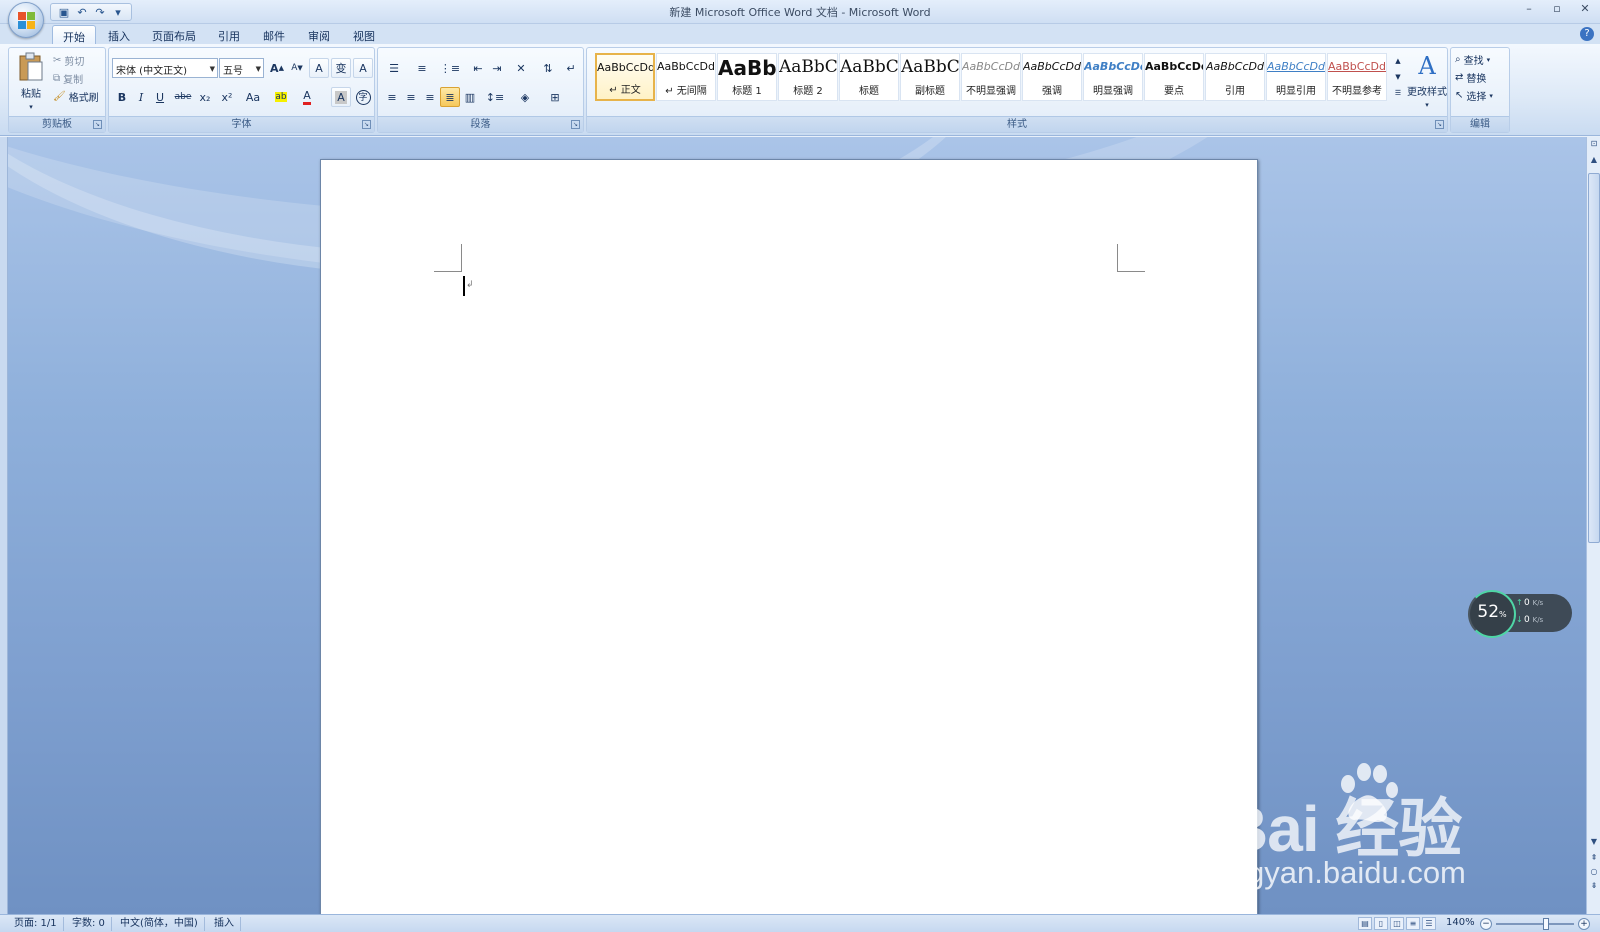 The width and height of the screenshot is (1600, 932). I want to click on zoom-knob, so click(1546, 924).